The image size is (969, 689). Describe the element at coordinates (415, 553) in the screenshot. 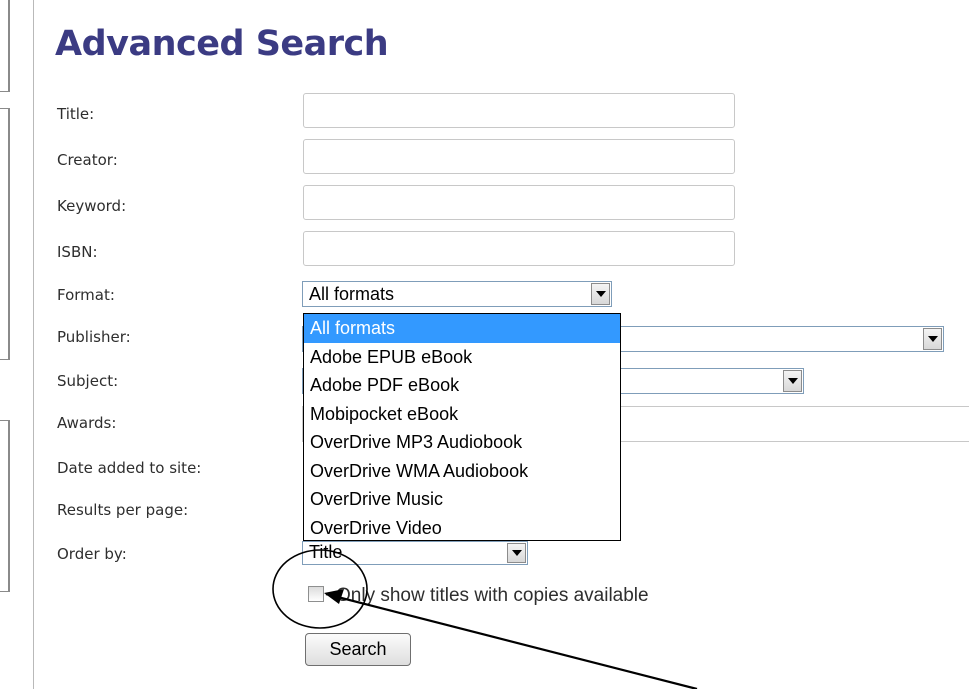

I see `order-by-select: Title` at that location.